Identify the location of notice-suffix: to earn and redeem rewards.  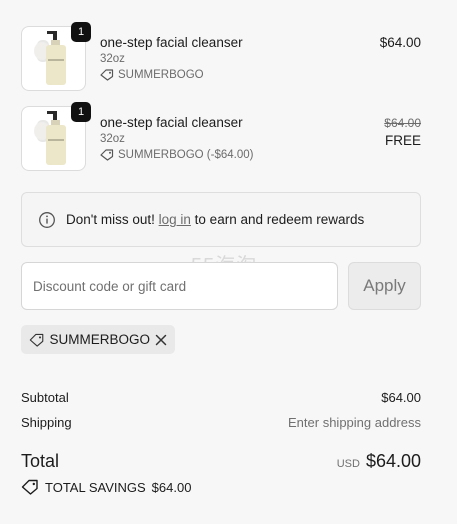
(279, 219).